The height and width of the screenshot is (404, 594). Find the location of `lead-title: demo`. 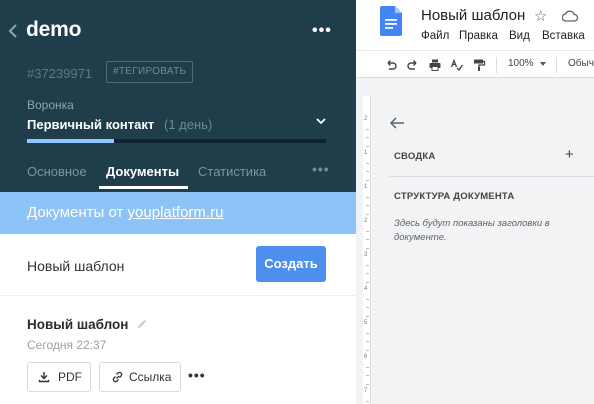

lead-title: demo is located at coordinates (53, 30).